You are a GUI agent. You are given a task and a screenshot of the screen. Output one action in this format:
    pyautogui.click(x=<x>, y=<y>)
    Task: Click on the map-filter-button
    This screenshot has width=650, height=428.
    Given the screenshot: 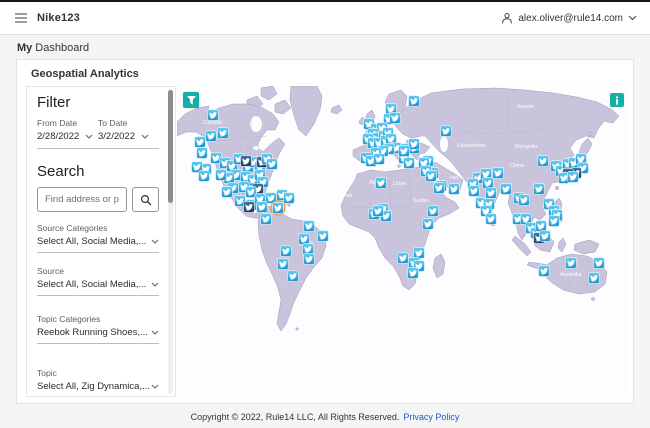 What is the action you would take?
    pyautogui.click(x=191, y=100)
    